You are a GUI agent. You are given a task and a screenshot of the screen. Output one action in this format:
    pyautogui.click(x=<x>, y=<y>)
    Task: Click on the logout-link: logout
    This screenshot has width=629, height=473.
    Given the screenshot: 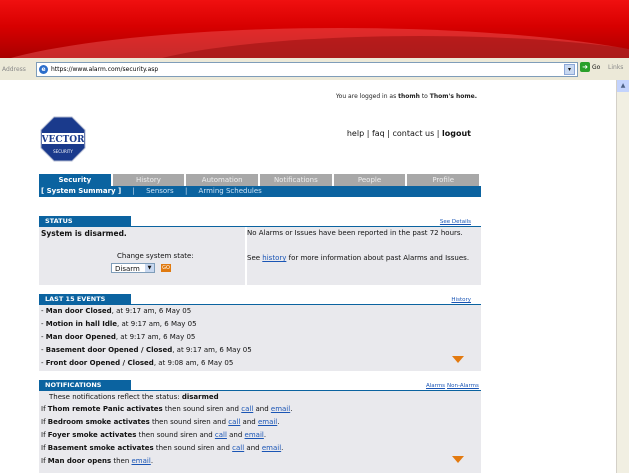 What is the action you would take?
    pyautogui.click(x=456, y=133)
    